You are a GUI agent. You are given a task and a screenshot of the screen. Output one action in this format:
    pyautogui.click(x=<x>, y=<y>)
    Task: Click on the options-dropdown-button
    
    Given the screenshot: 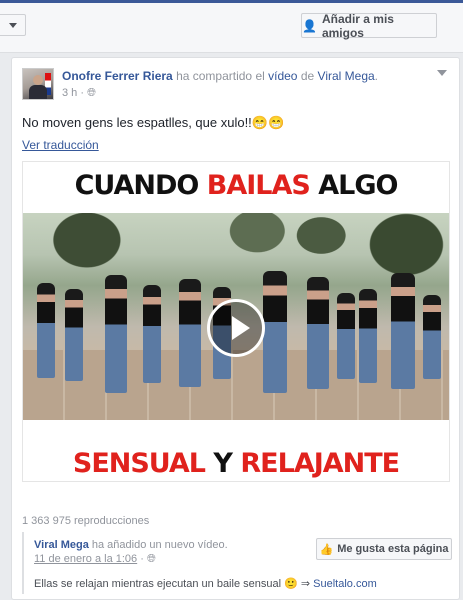 What is the action you would take?
    pyautogui.click(x=13, y=25)
    